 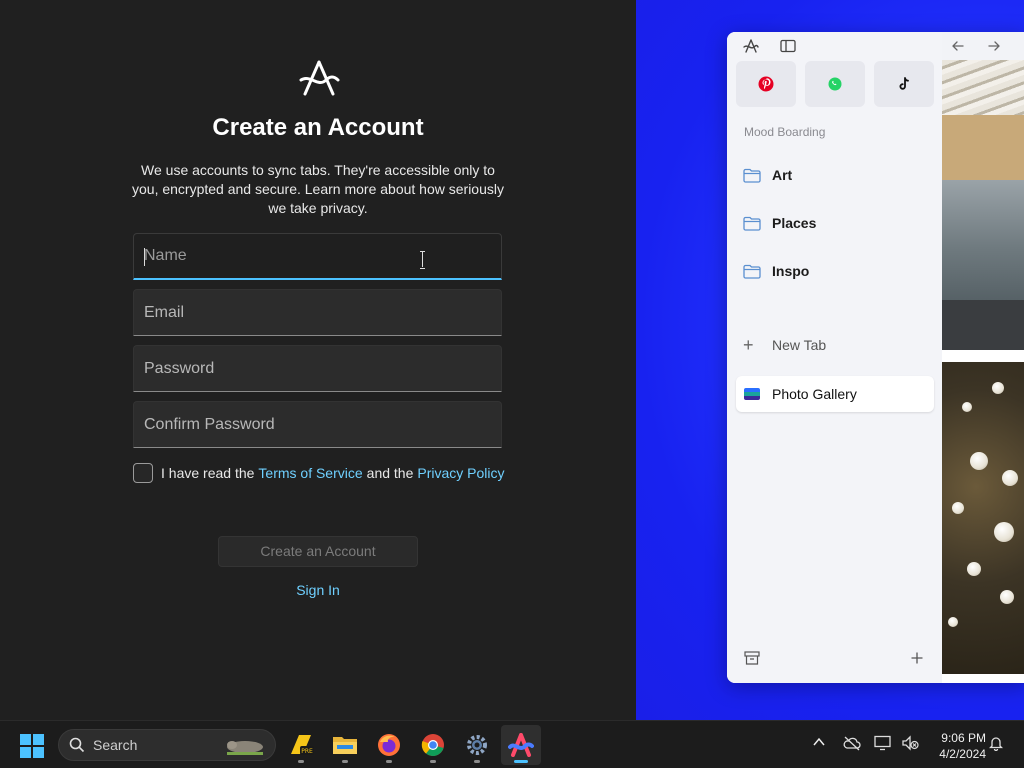 What do you see at coordinates (883, 743) in the screenshot?
I see `network-display-icon` at bounding box center [883, 743].